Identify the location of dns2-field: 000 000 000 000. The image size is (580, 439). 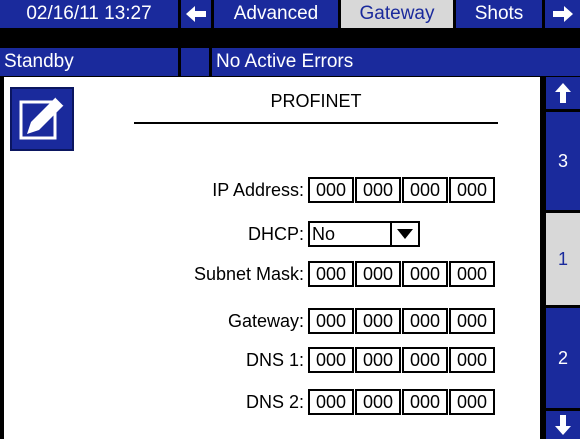
(401, 402).